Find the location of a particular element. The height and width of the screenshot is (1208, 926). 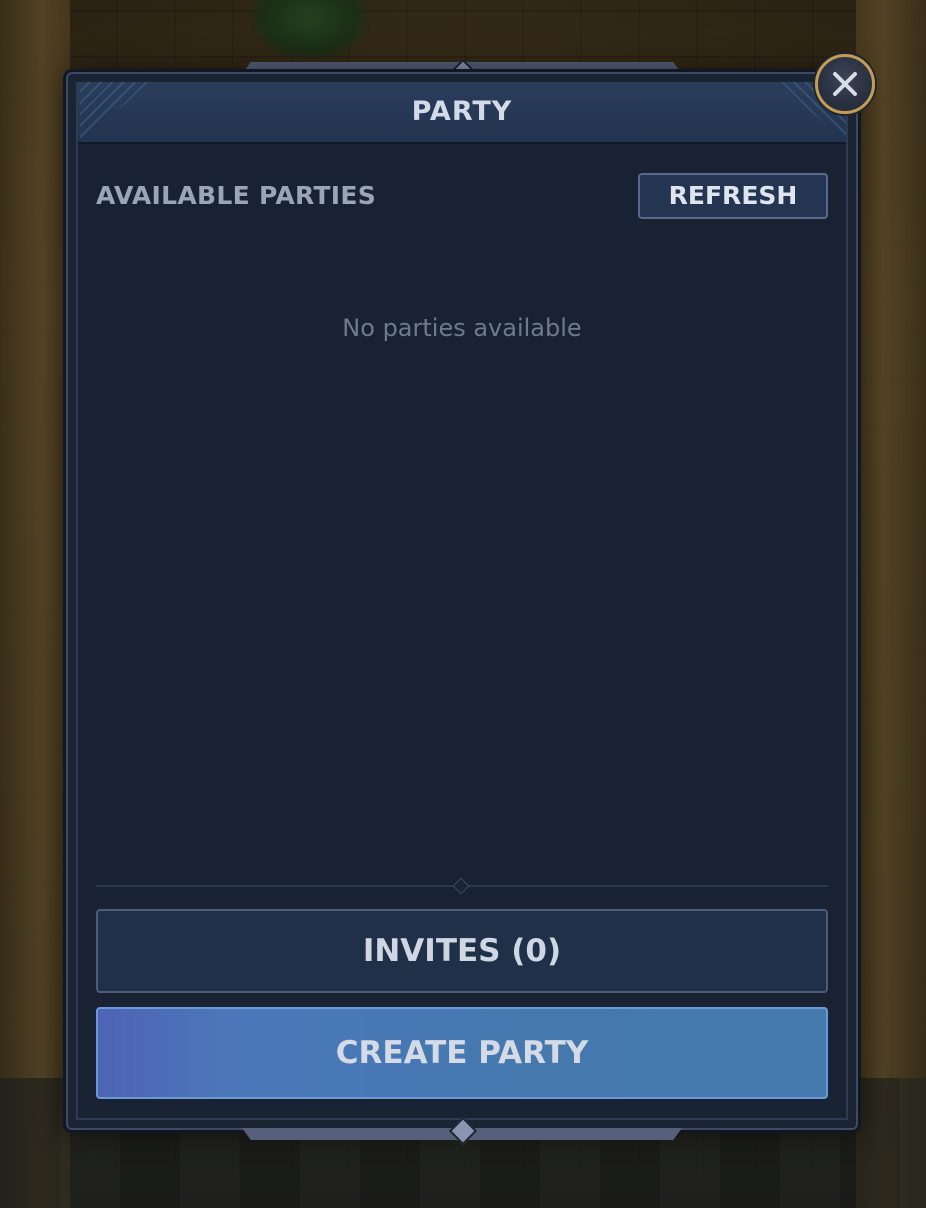

available-parties-heading: AVAILABLE PARTIES is located at coordinates (236, 195).